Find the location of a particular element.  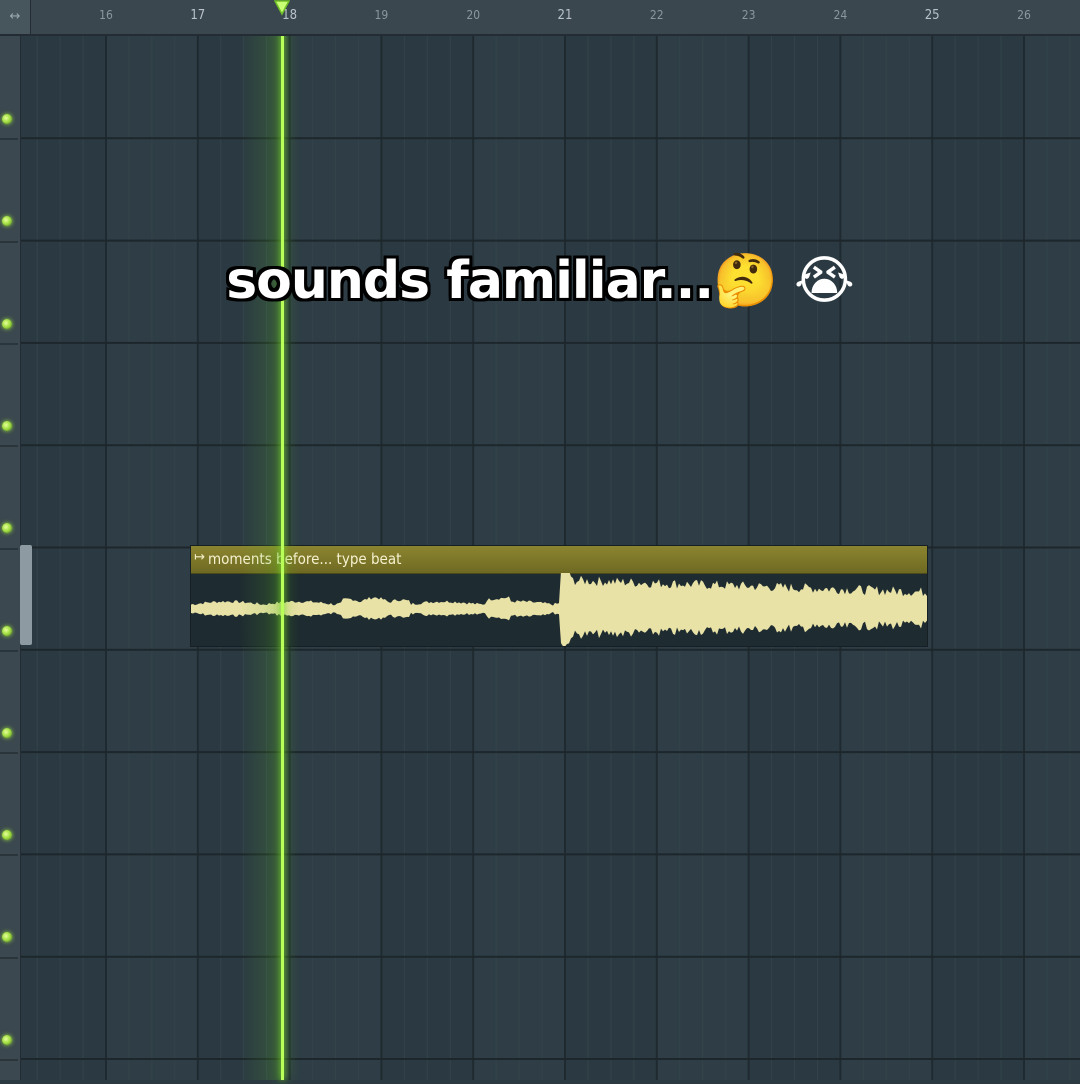

clip-waveform is located at coordinates (559, 609).